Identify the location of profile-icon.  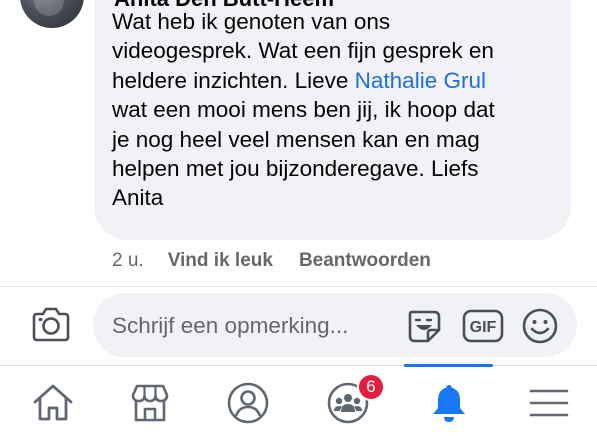
(248, 403).